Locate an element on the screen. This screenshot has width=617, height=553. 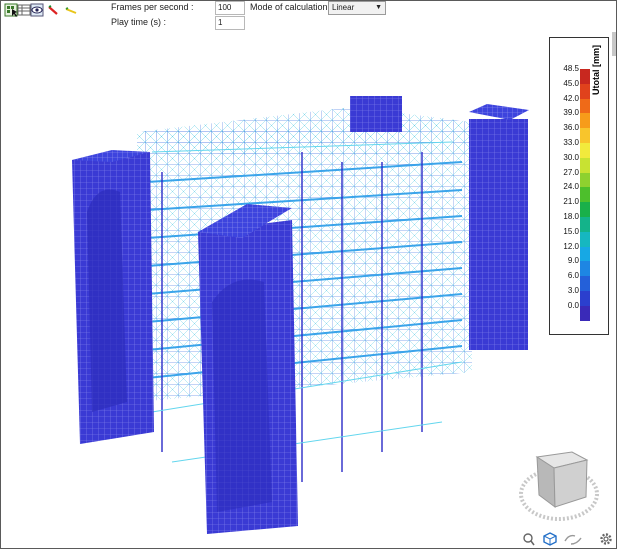
view-eye-icon is located at coordinates (37, 10).